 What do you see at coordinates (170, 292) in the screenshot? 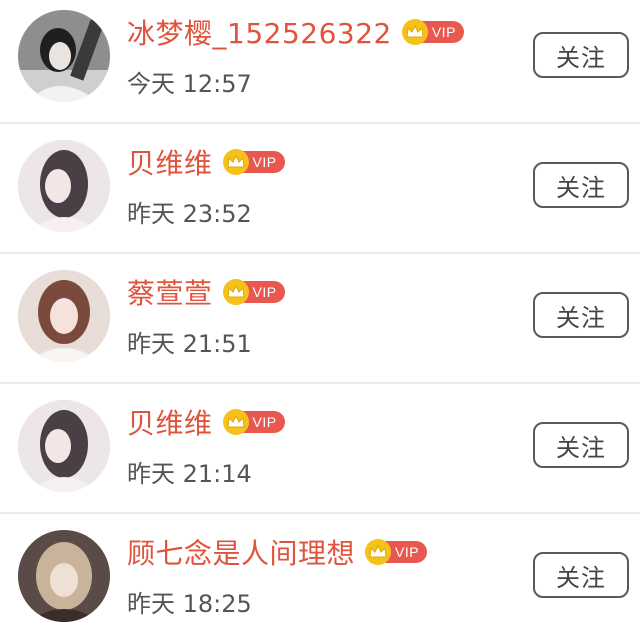
I see `user-name: 蔡萱萱` at bounding box center [170, 292].